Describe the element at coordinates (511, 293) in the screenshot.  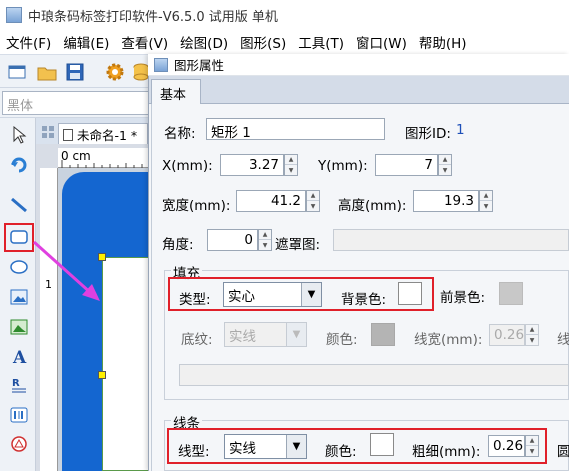
I see `foreground-color-swatch` at that location.